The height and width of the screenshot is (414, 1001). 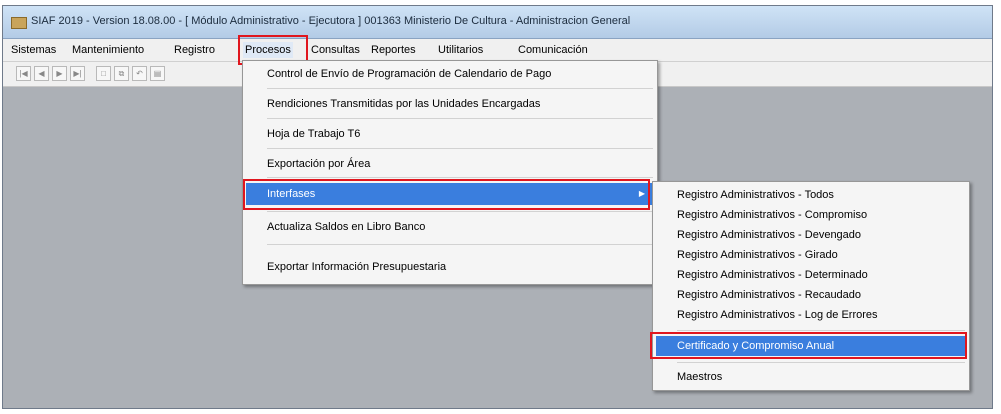 I want to click on menu-comunicacion: Comunicación, so click(x=553, y=50).